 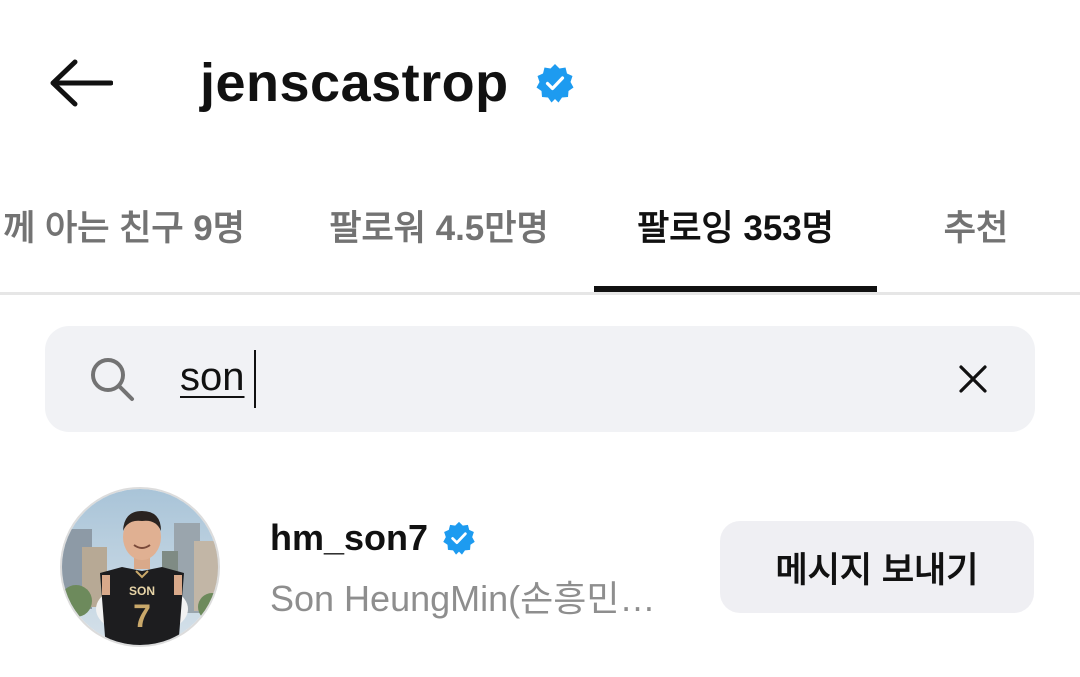 I want to click on username-group: hm_son7, so click(x=373, y=538).